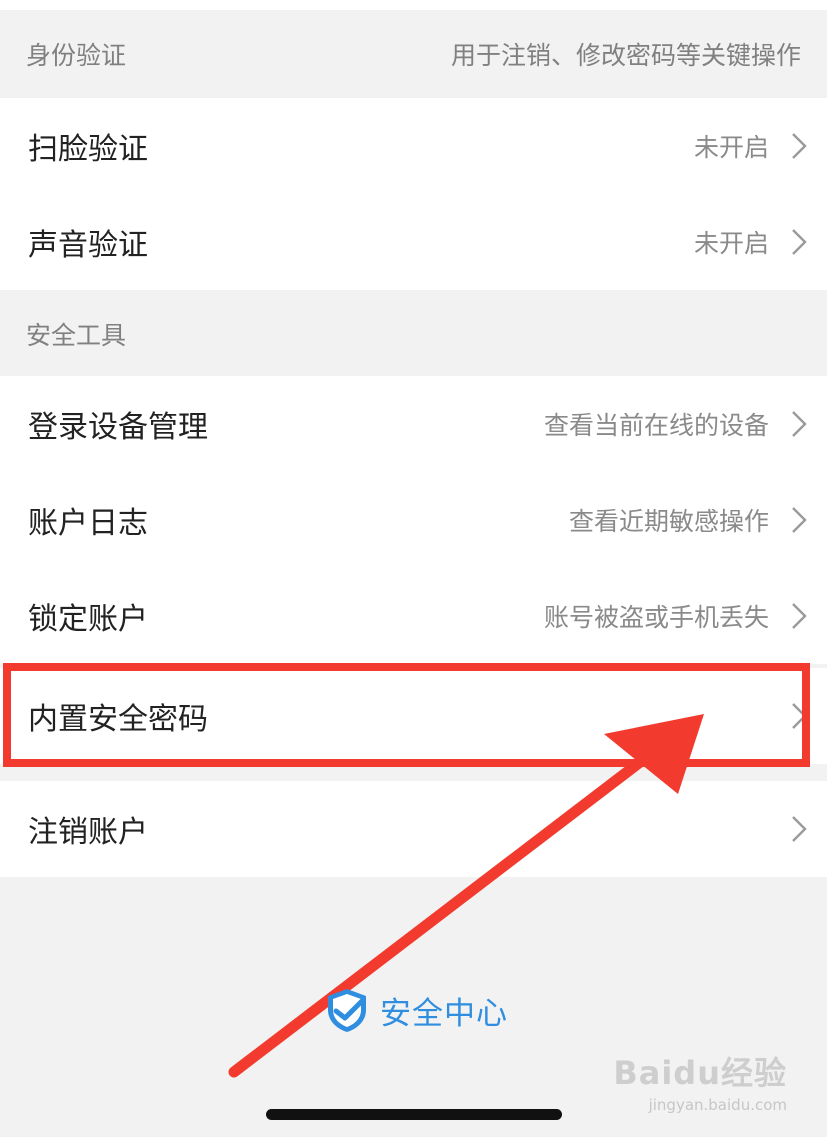  Describe the element at coordinates (88, 832) in the screenshot. I see `row-label: 注销账户` at that location.